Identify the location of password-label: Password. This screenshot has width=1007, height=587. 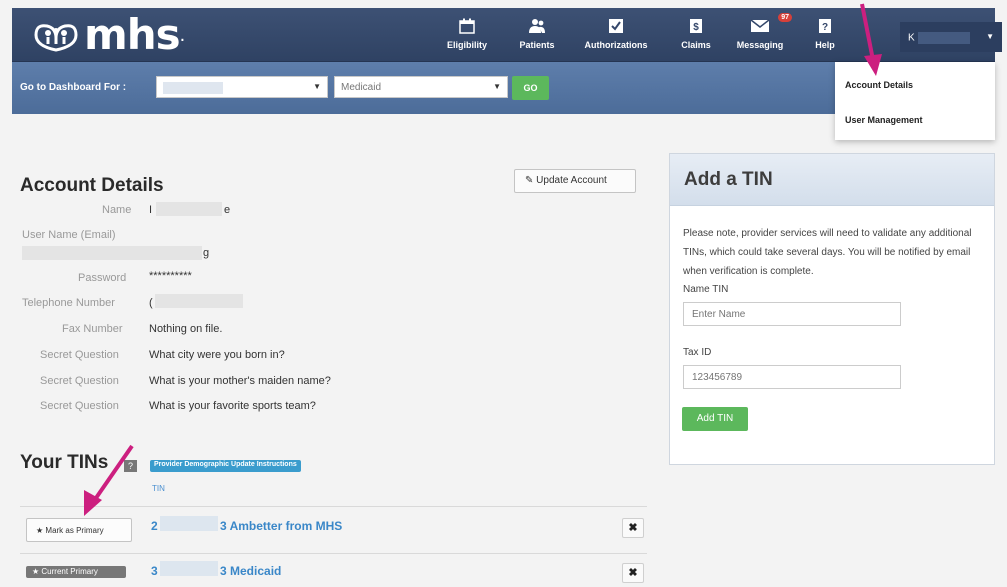
(102, 278).